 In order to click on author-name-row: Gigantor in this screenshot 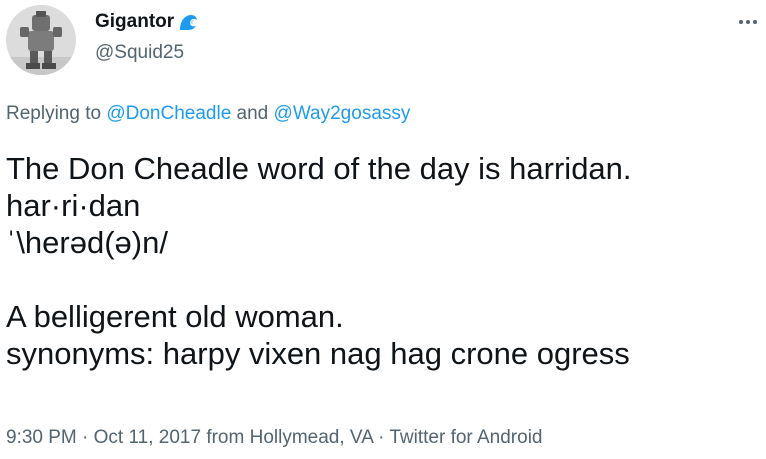, I will do `click(147, 22)`.